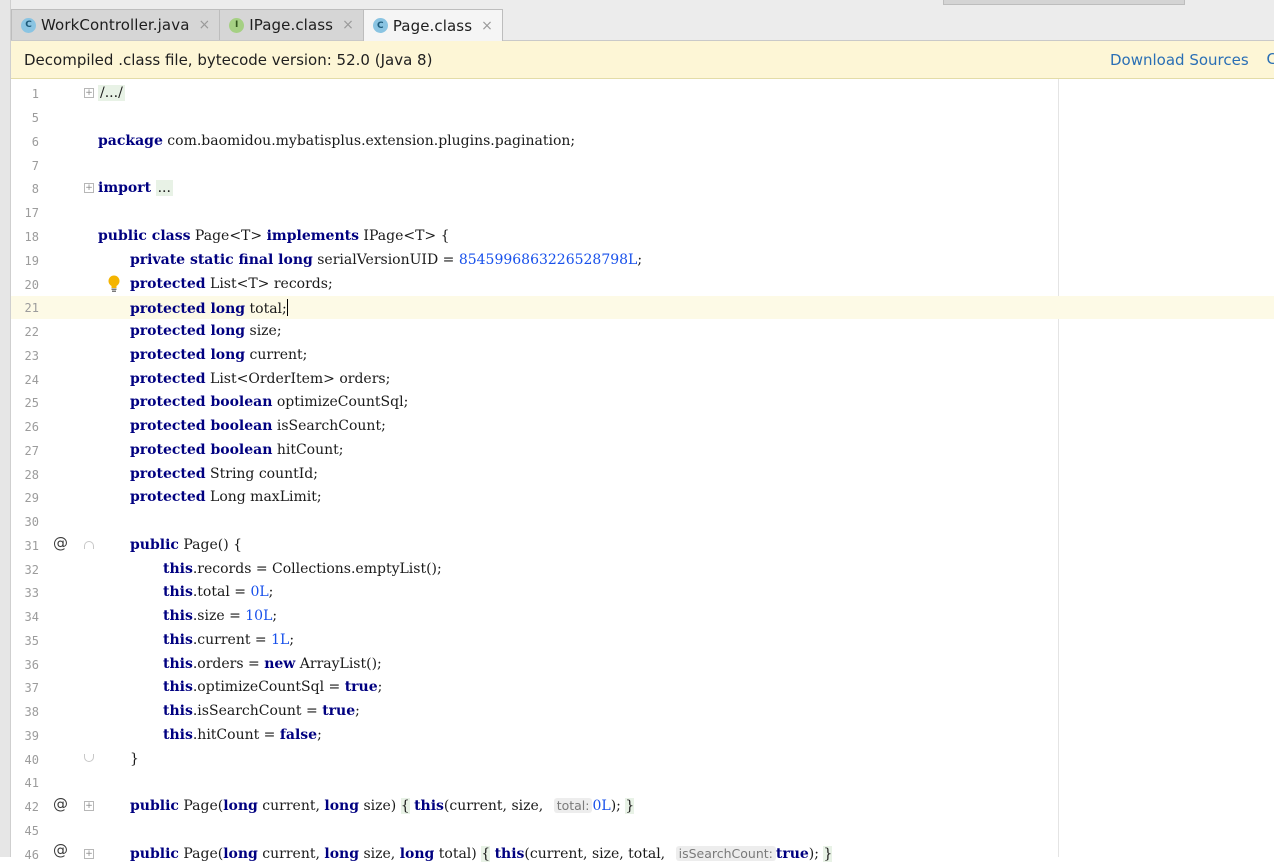  Describe the element at coordinates (116, 24) in the screenshot. I see `tab-workcontroller: C WorkController.java ×` at that location.